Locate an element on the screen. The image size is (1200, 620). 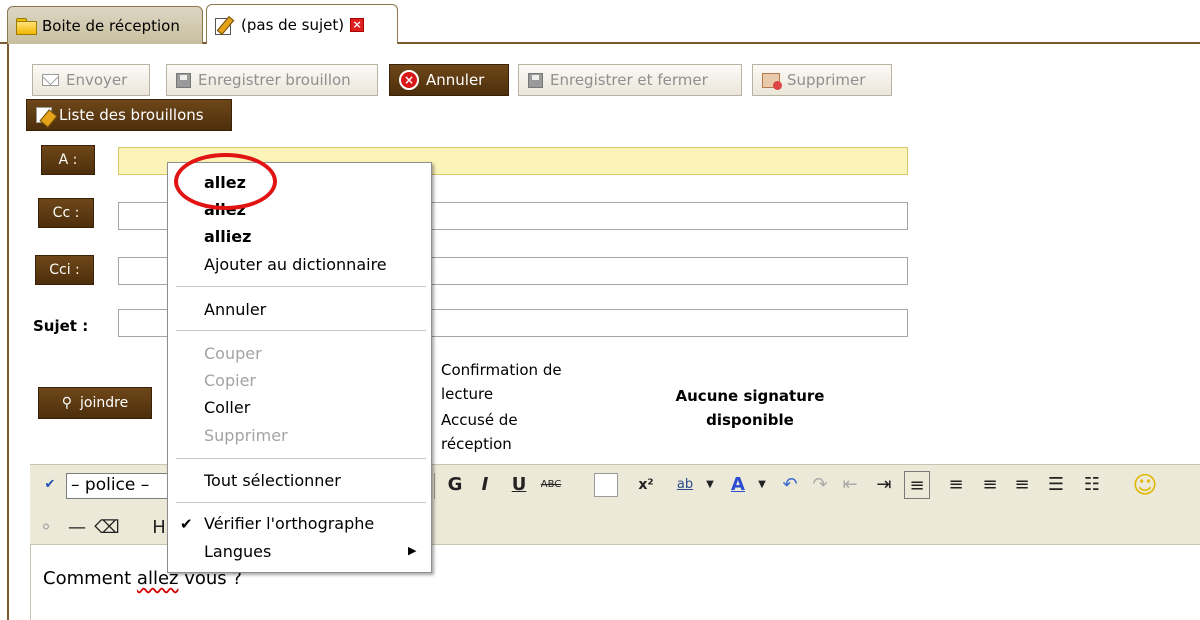
undo-icon: ↶ is located at coordinates (790, 485).